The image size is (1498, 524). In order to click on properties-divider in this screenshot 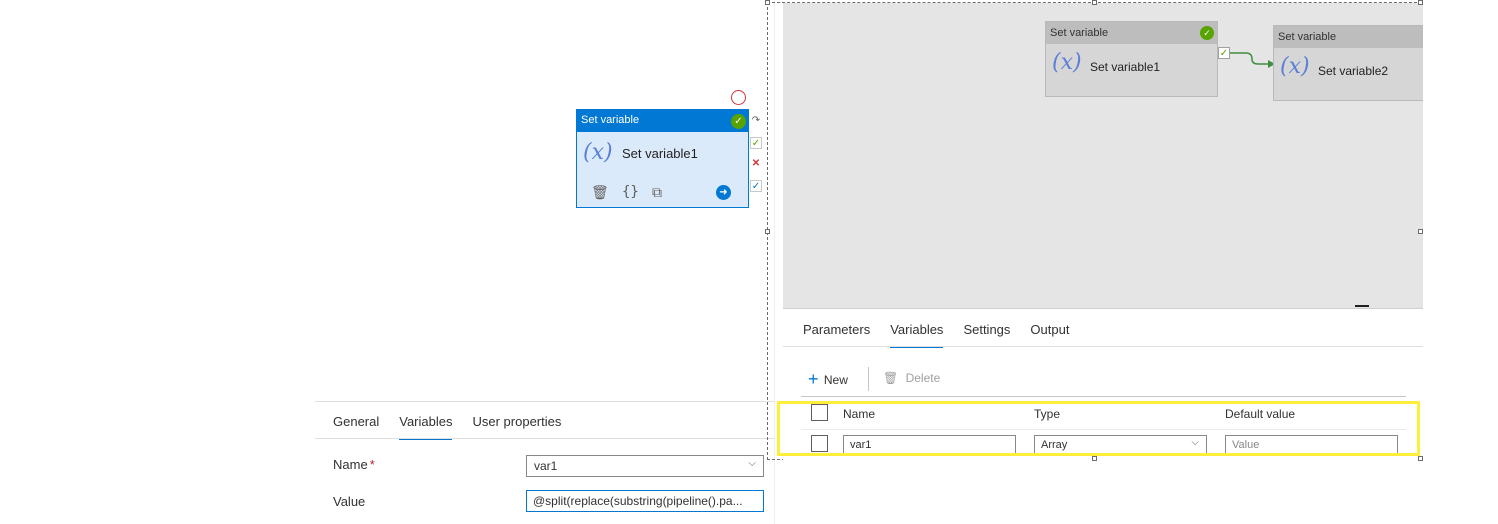, I will do `click(545, 401)`.